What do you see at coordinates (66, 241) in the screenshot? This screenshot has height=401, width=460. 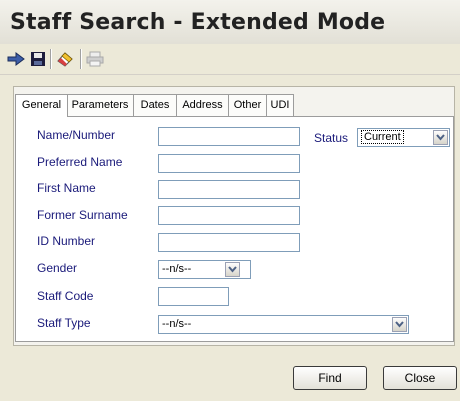 I see `id-number-label: ID Number` at bounding box center [66, 241].